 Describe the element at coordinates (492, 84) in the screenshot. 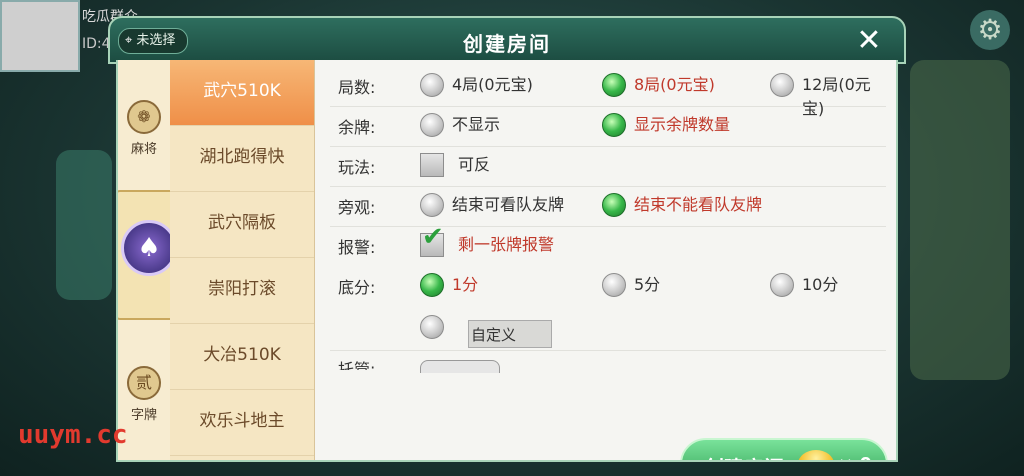

I see `radio-text: 4局(0元宝)` at that location.